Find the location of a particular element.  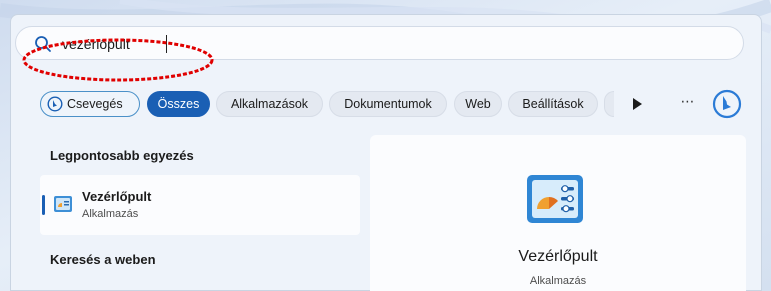

web-search-heading: Keresés a weben is located at coordinates (103, 259).